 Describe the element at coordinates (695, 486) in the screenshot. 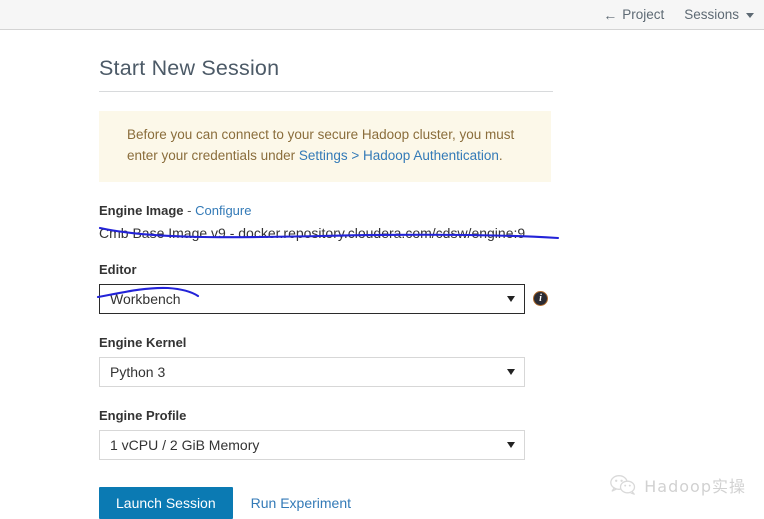

I see `watermark-text: Hadoop实操` at that location.